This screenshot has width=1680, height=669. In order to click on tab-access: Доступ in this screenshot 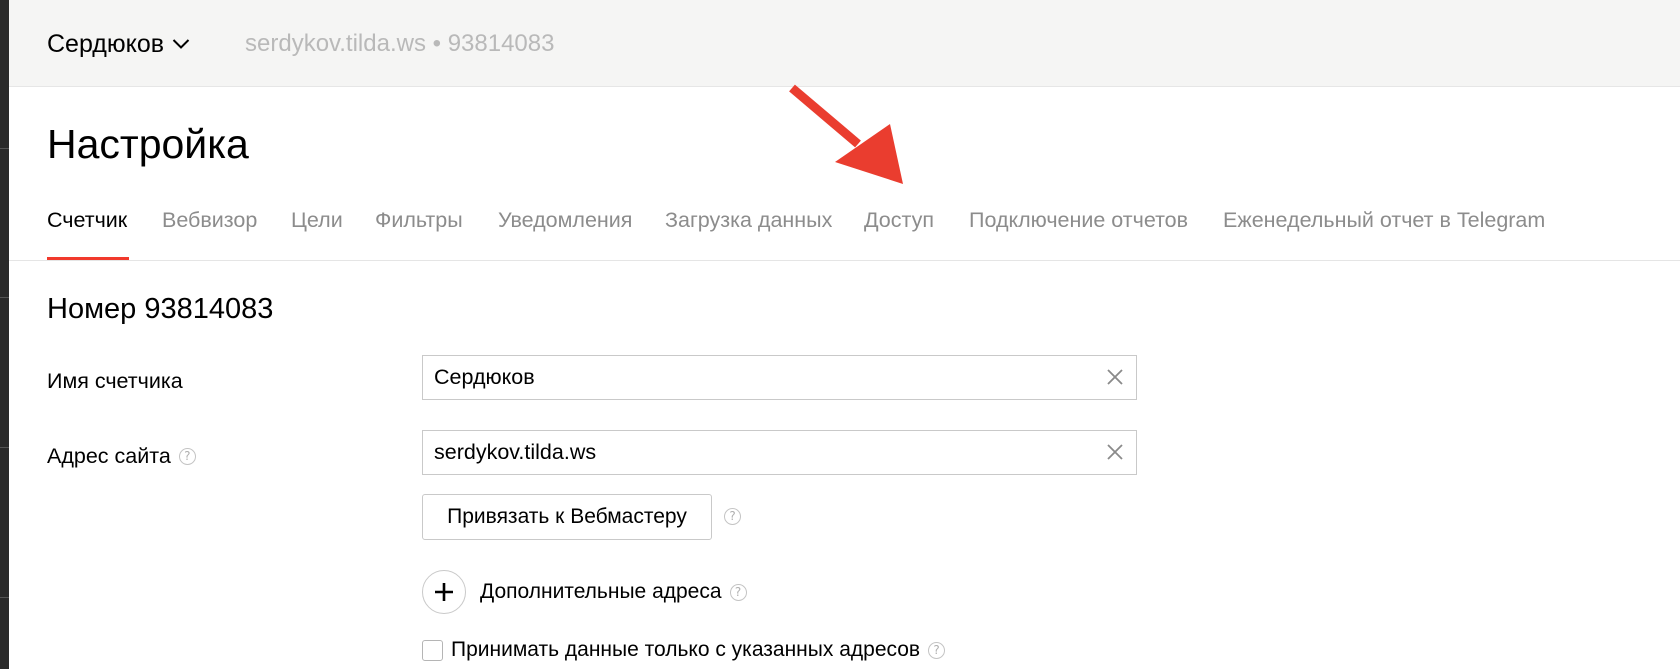, I will do `click(899, 220)`.